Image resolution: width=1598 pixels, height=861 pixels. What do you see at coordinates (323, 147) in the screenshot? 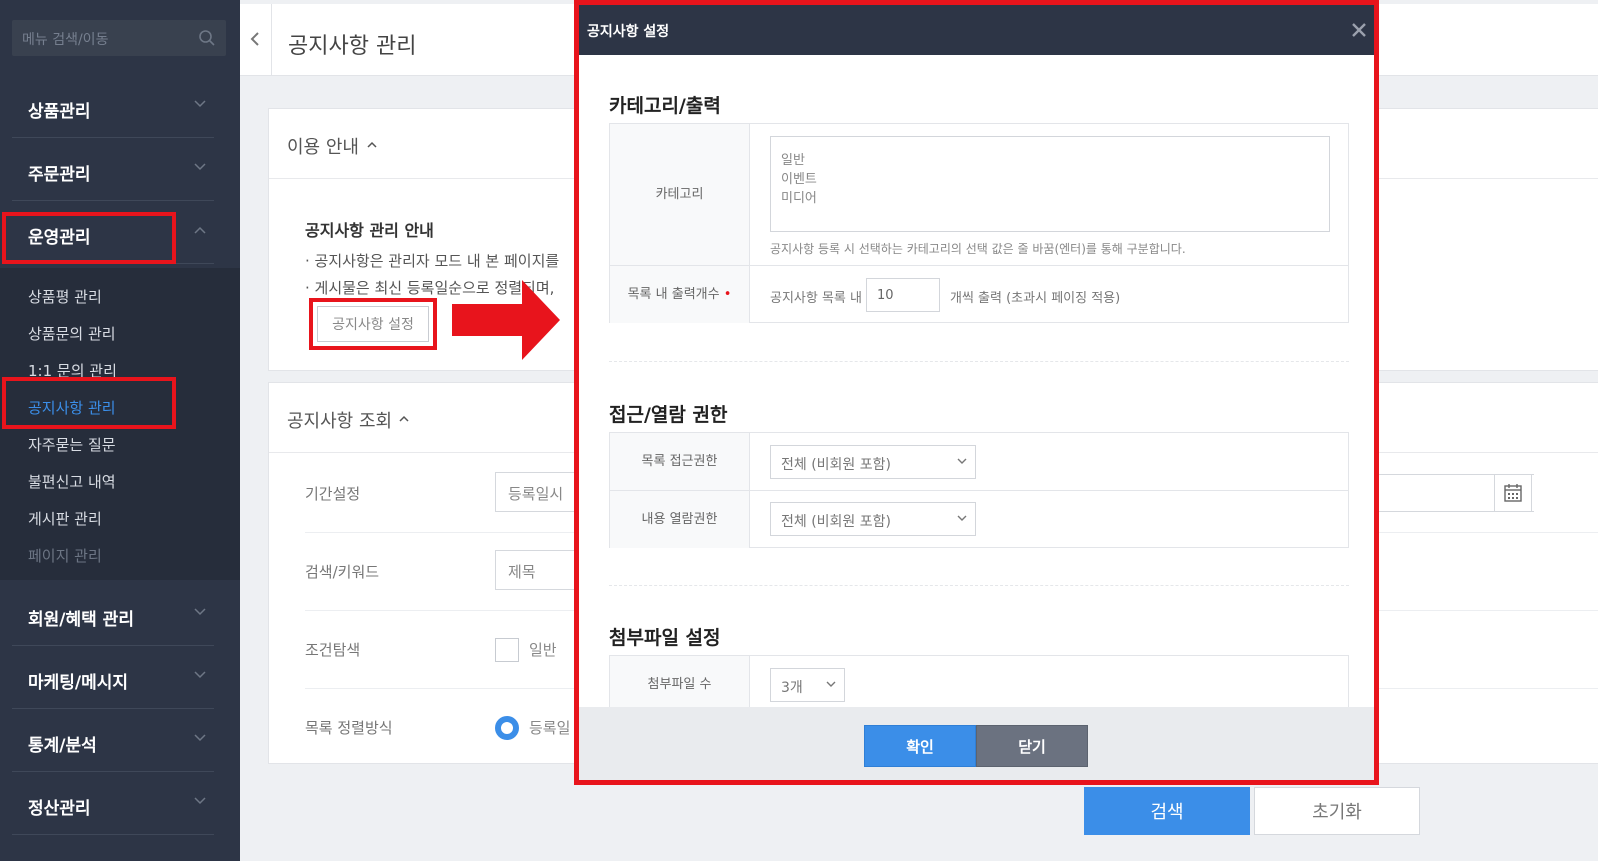
I see `guide-panel-title: 이용 안내` at bounding box center [323, 147].